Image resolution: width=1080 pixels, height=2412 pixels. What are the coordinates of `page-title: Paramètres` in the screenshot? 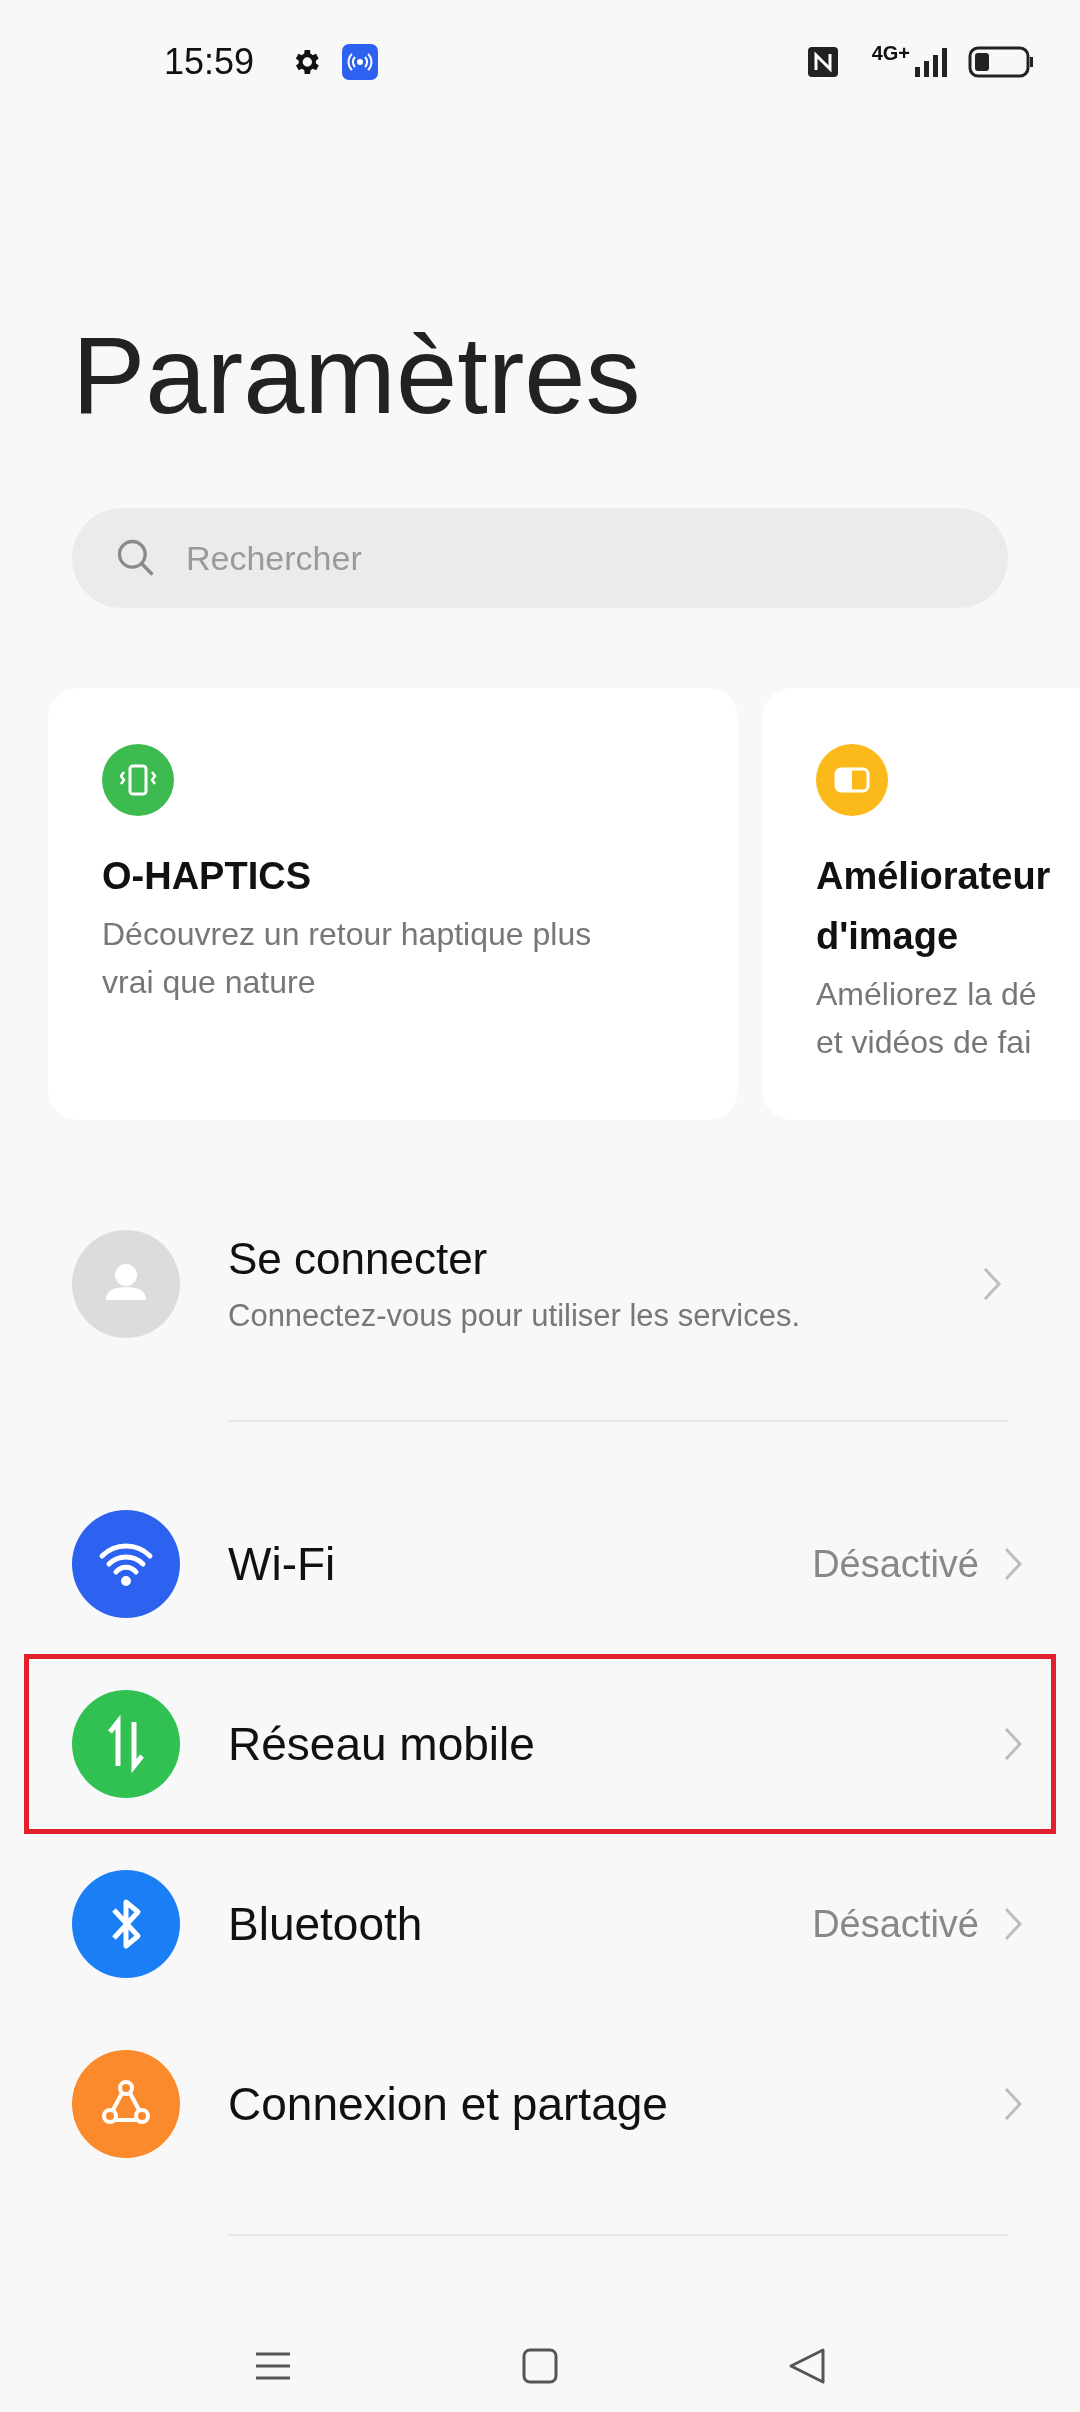 It's located at (357, 379).